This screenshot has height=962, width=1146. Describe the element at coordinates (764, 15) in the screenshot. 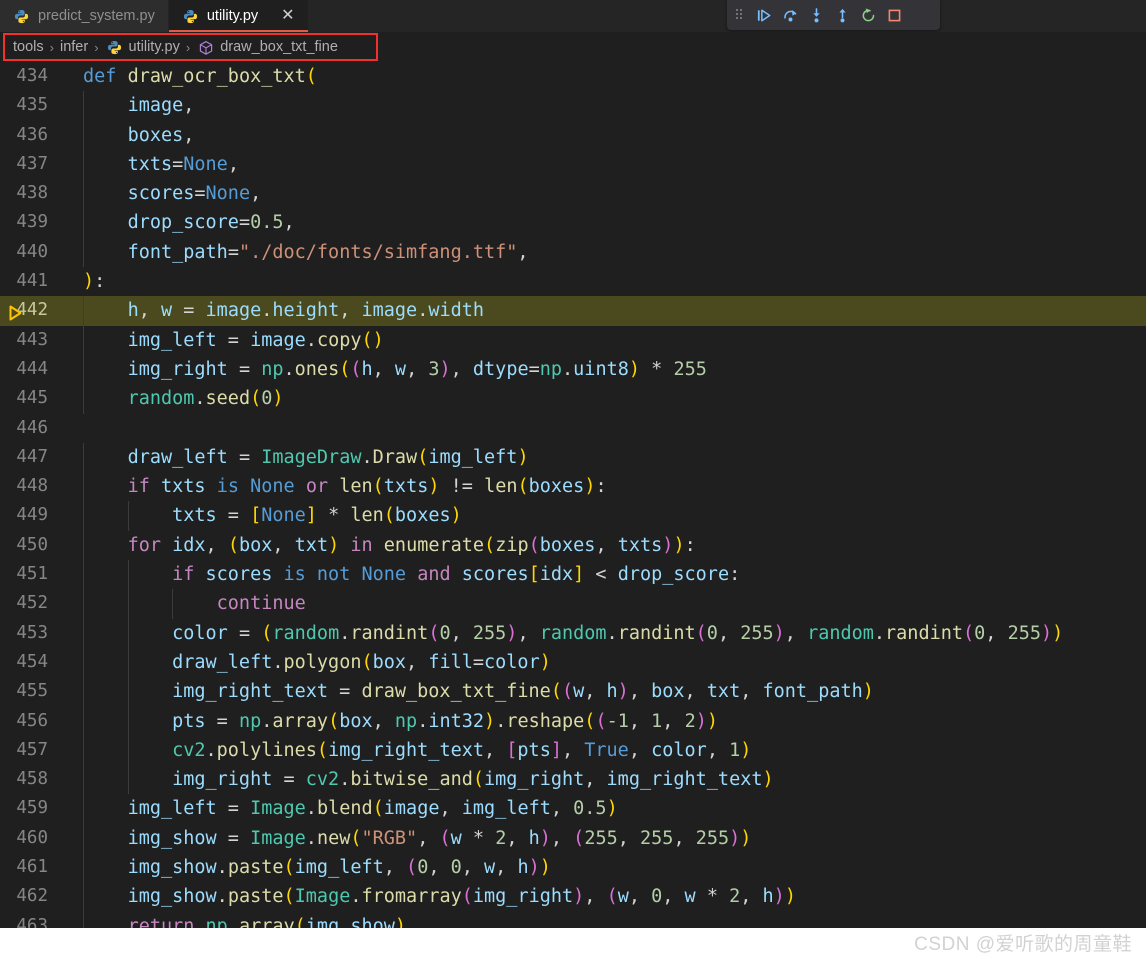

I see `continue-icon` at that location.